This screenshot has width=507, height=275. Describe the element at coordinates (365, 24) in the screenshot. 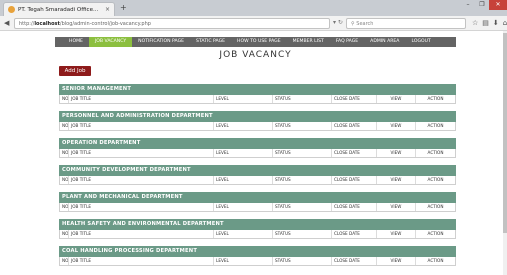

I see `search-placeholder: Search` at that location.